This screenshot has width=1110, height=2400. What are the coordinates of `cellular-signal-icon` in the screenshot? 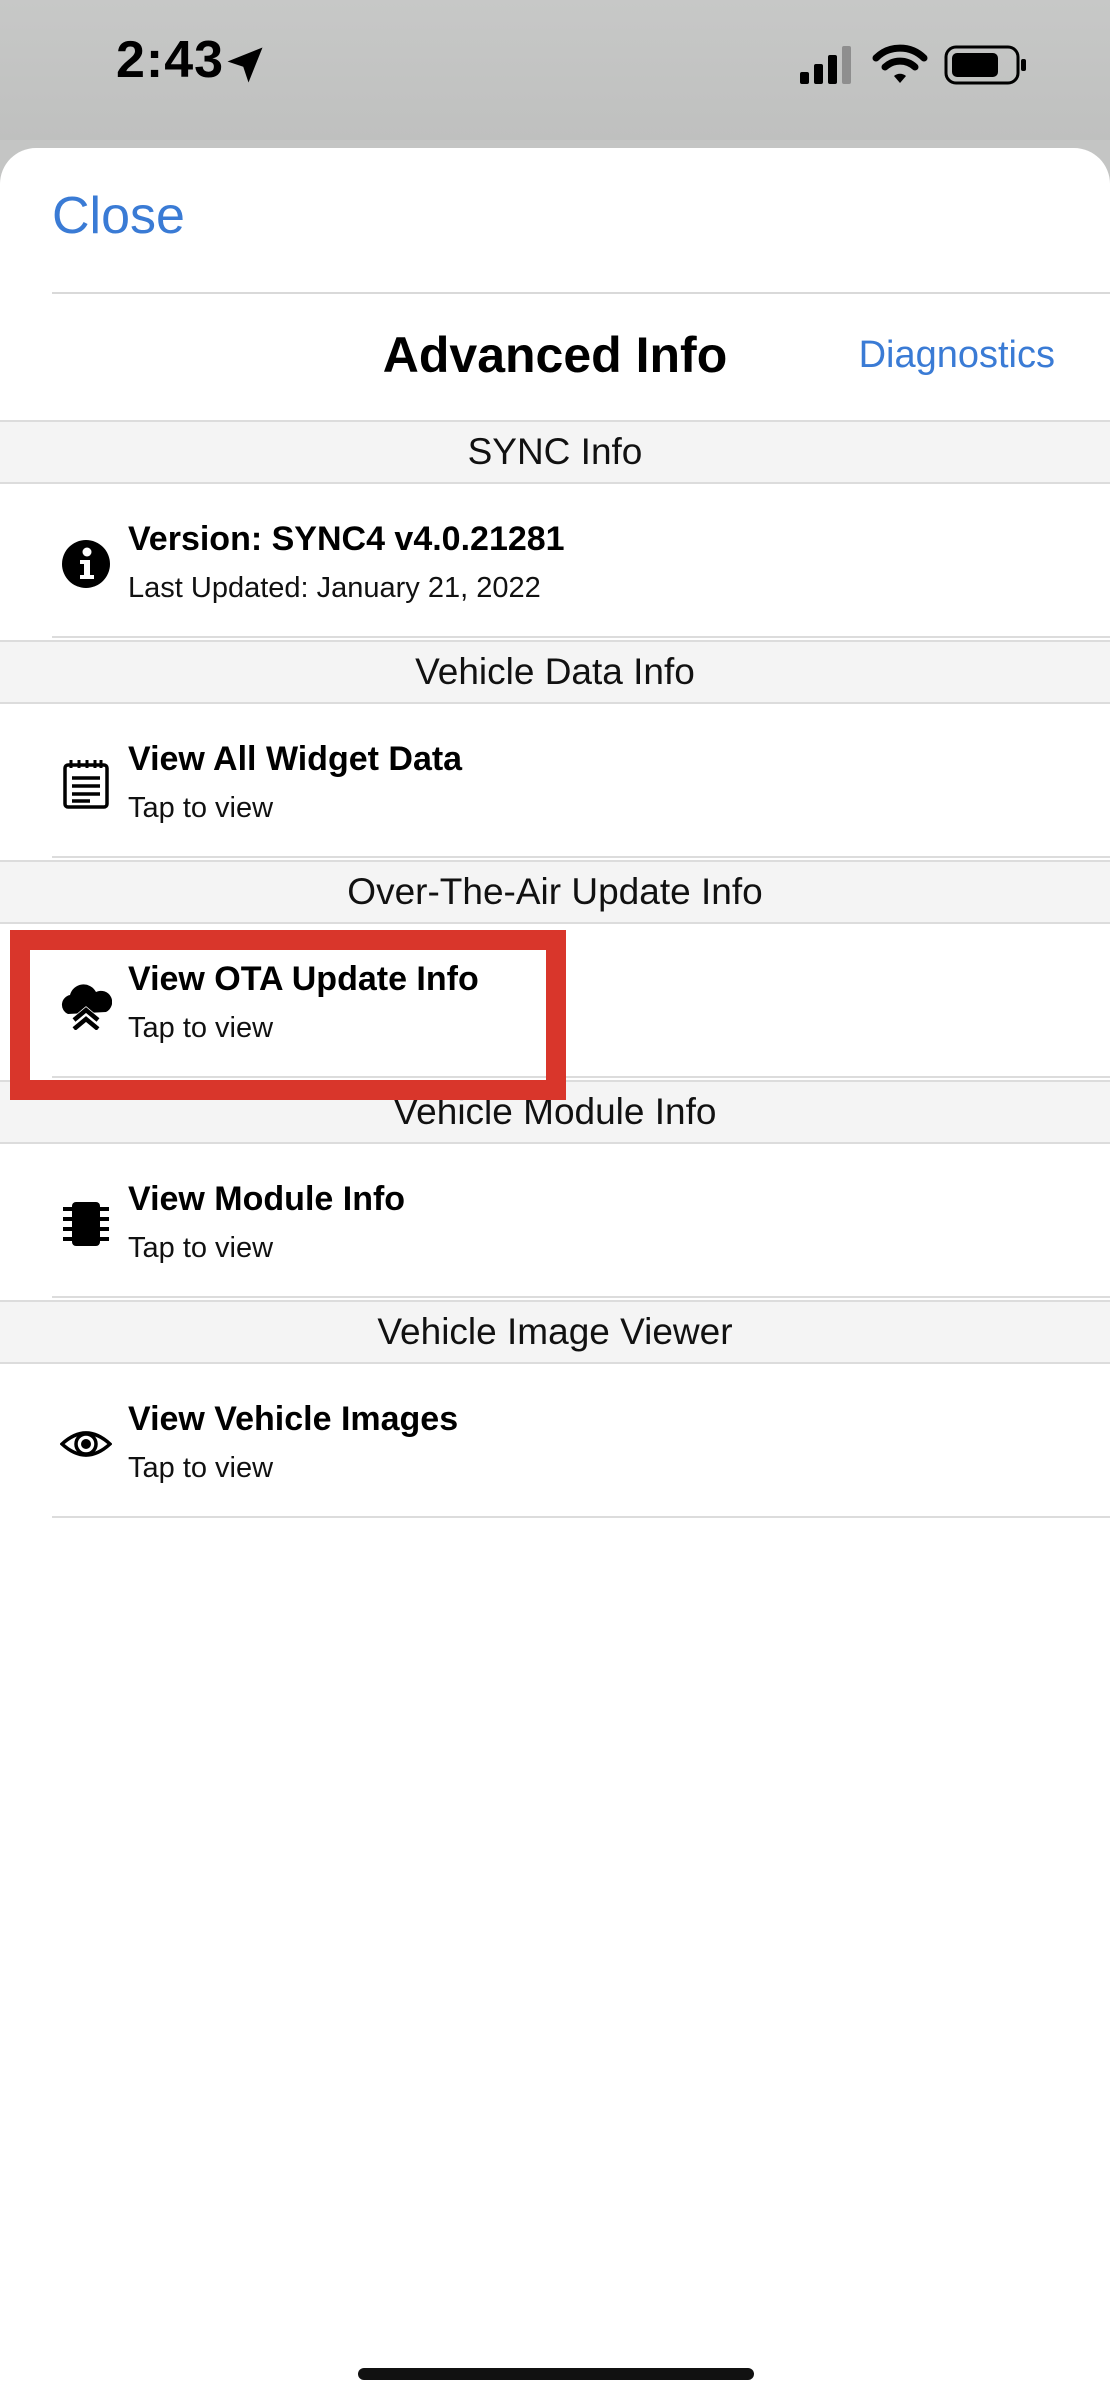 It's located at (825, 65).